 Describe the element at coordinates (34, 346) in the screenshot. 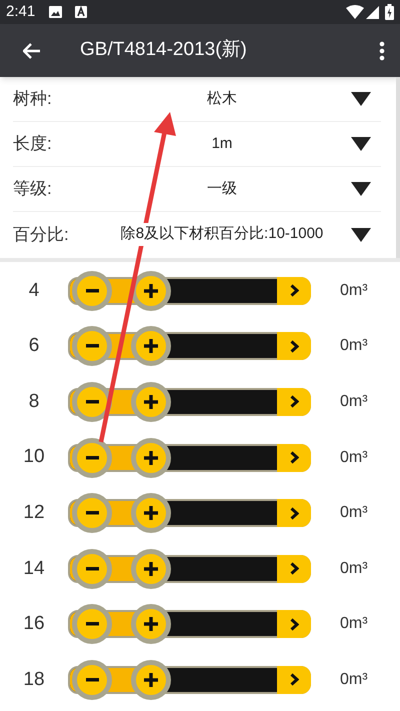

I see `diameter-label: 6` at that location.